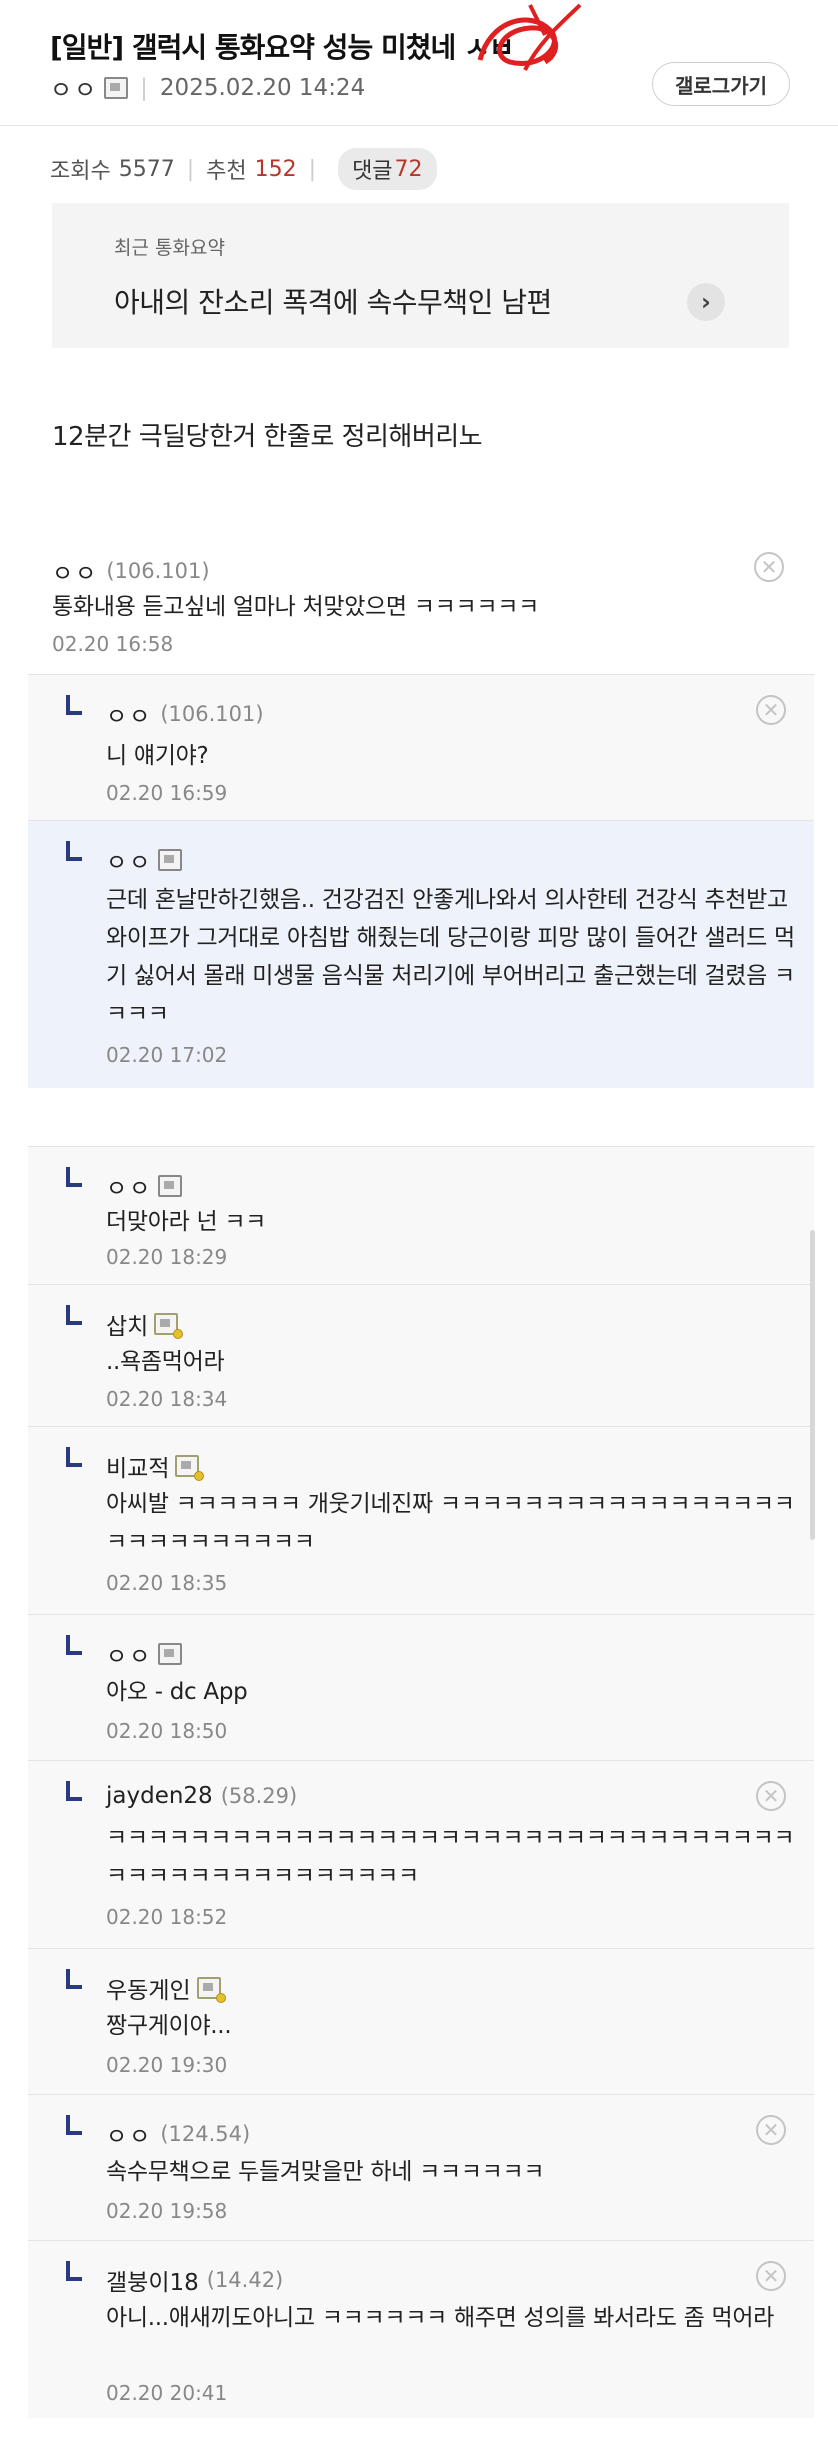  I want to click on comment-header: 비교적, so click(155, 1466).